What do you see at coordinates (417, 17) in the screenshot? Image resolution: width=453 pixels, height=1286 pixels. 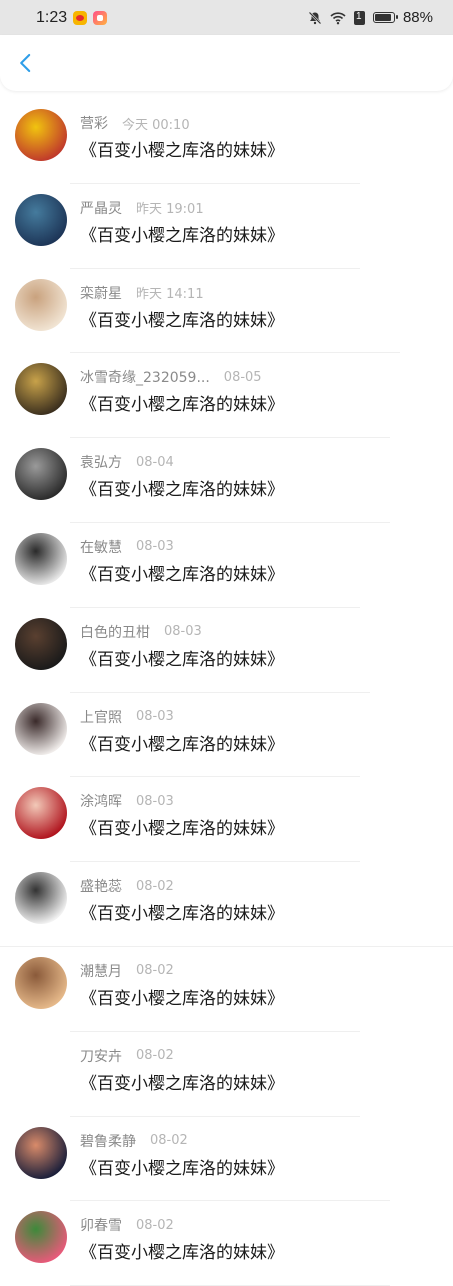 I see `battery-text: 88%` at bounding box center [417, 17].